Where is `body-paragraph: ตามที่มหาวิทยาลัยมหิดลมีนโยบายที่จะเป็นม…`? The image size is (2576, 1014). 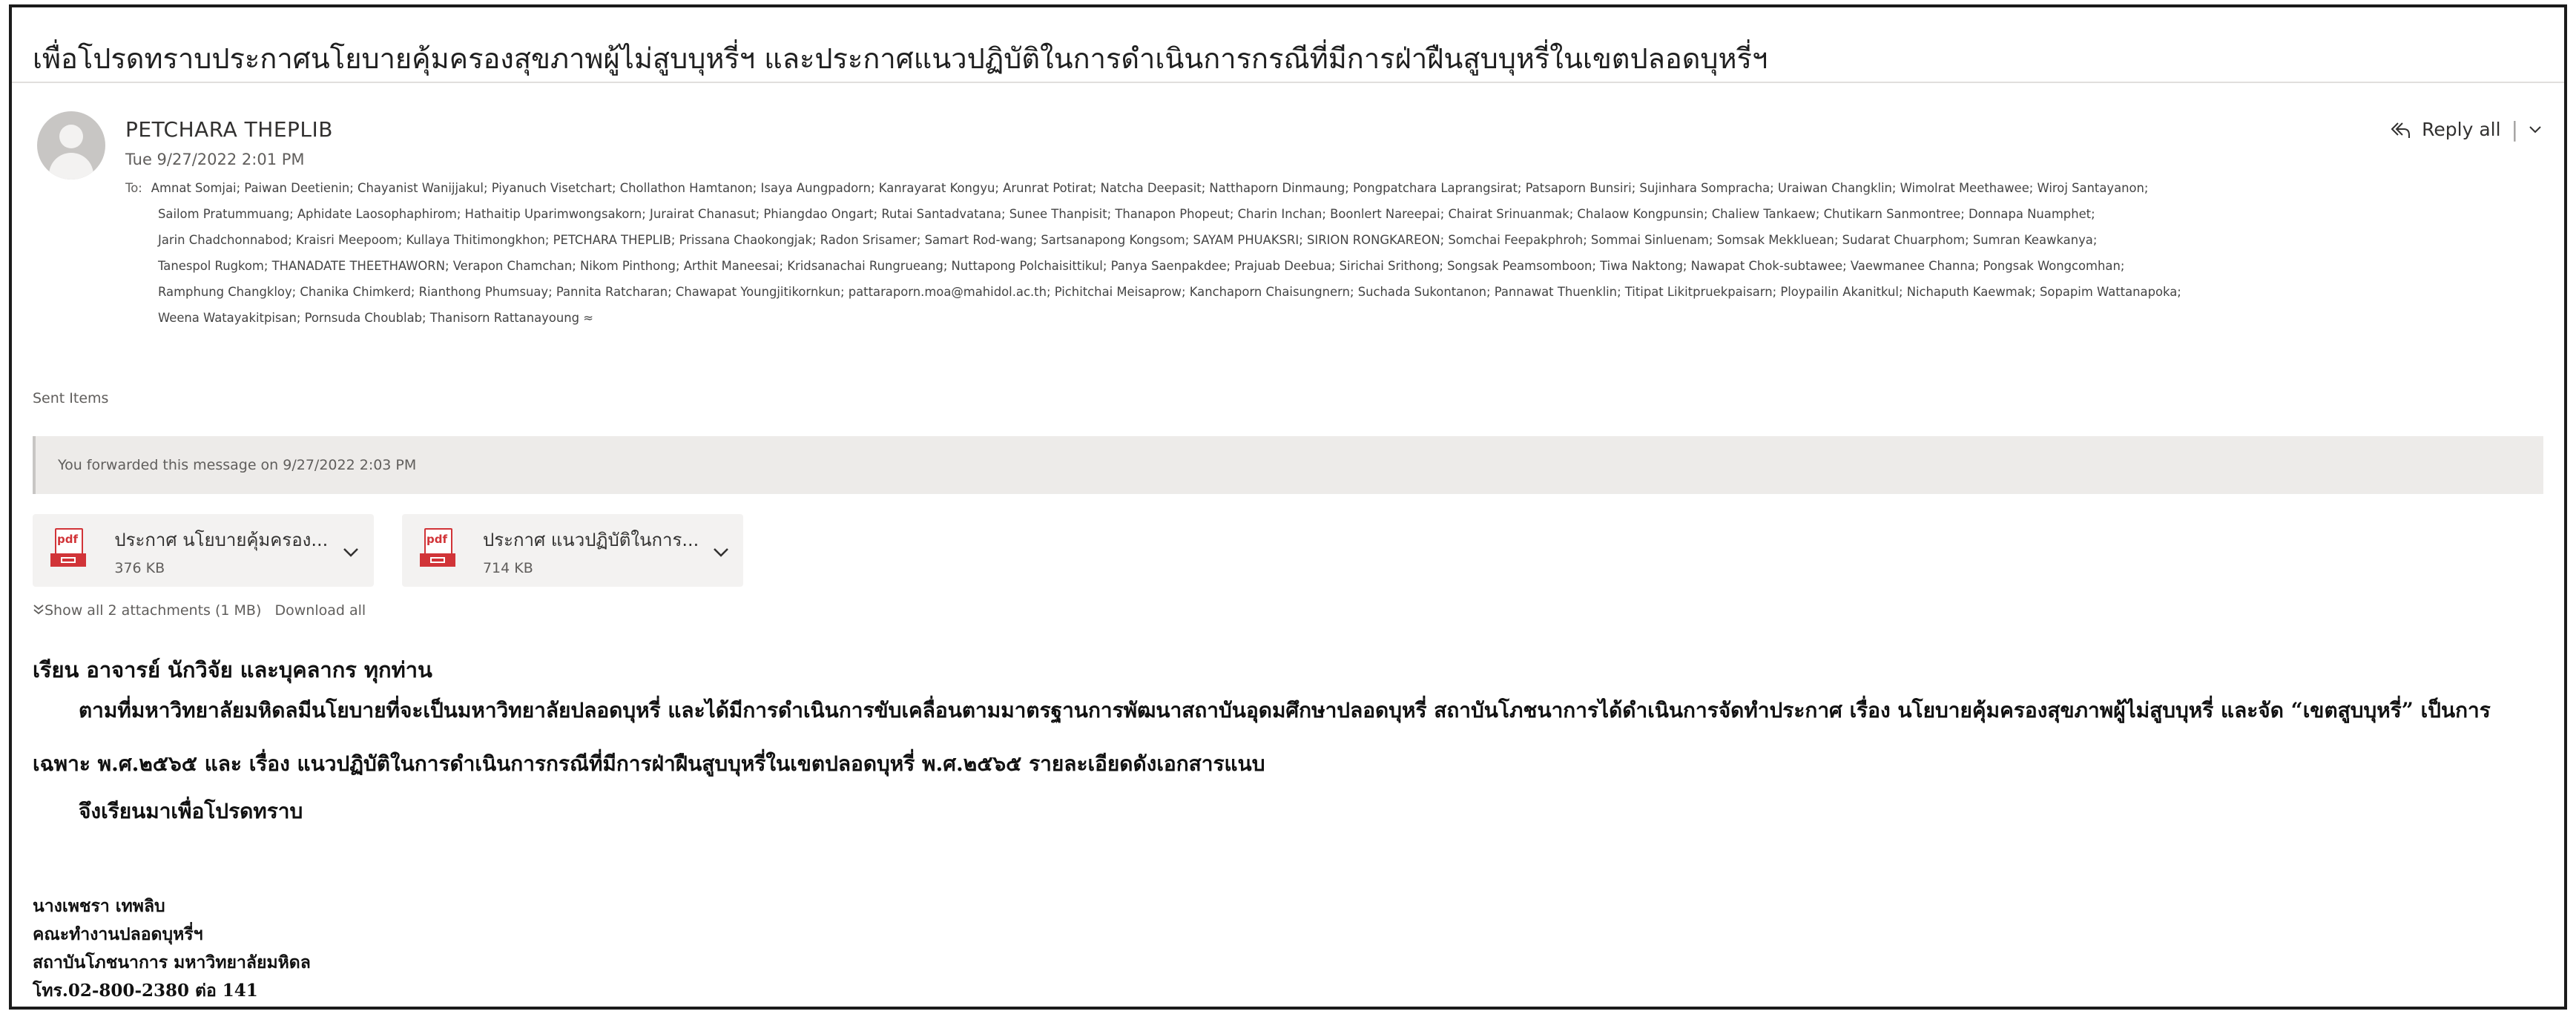
body-paragraph: ตามที่มหาวิทยาลัยมหิดลมีนโยบายที่จะเป็นม… is located at coordinates (1285, 710).